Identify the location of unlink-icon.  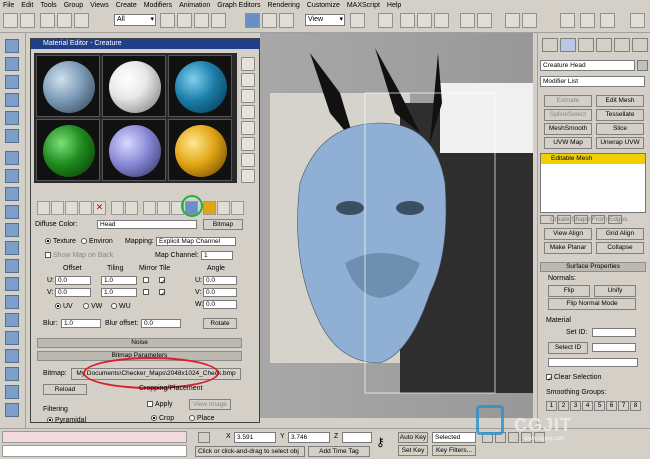
(64, 20).